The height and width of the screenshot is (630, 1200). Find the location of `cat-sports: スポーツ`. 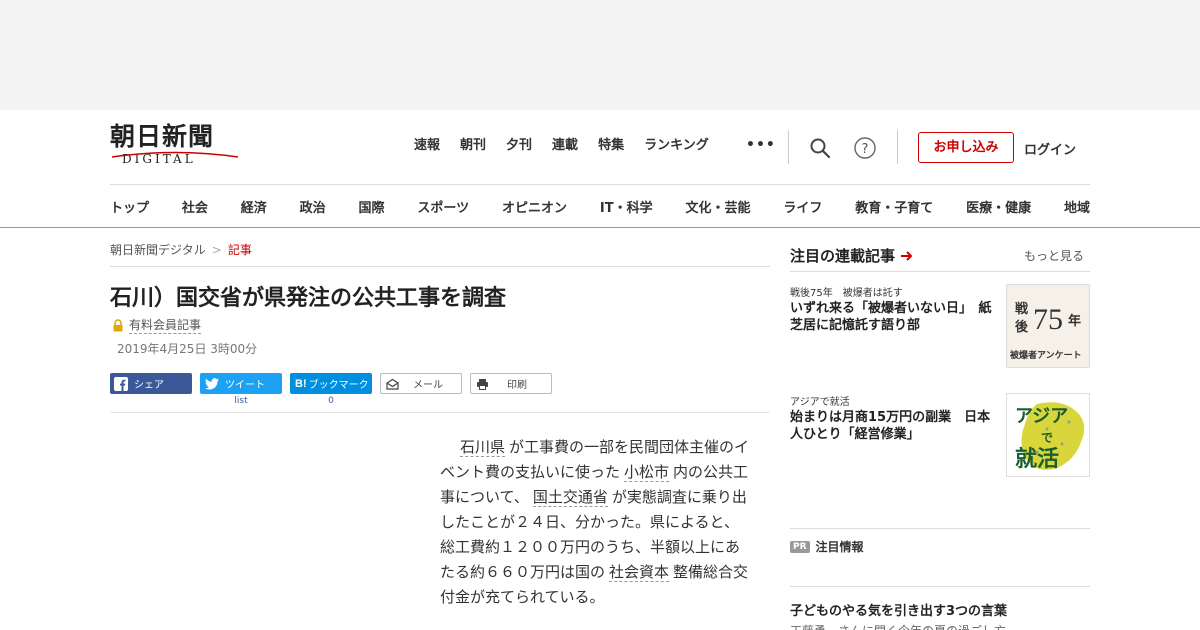

cat-sports: スポーツ is located at coordinates (443, 206).